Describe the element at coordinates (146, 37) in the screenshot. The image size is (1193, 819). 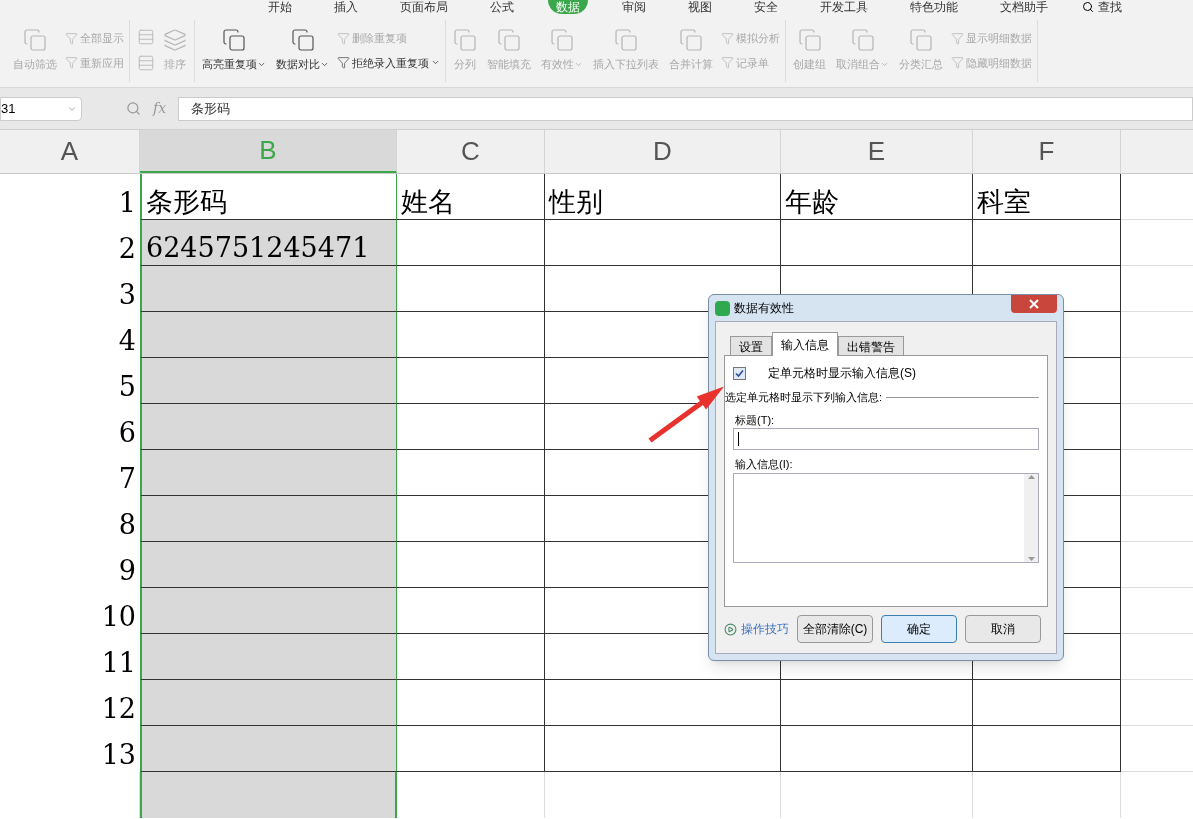
I see `sort-ascending-icon` at that location.